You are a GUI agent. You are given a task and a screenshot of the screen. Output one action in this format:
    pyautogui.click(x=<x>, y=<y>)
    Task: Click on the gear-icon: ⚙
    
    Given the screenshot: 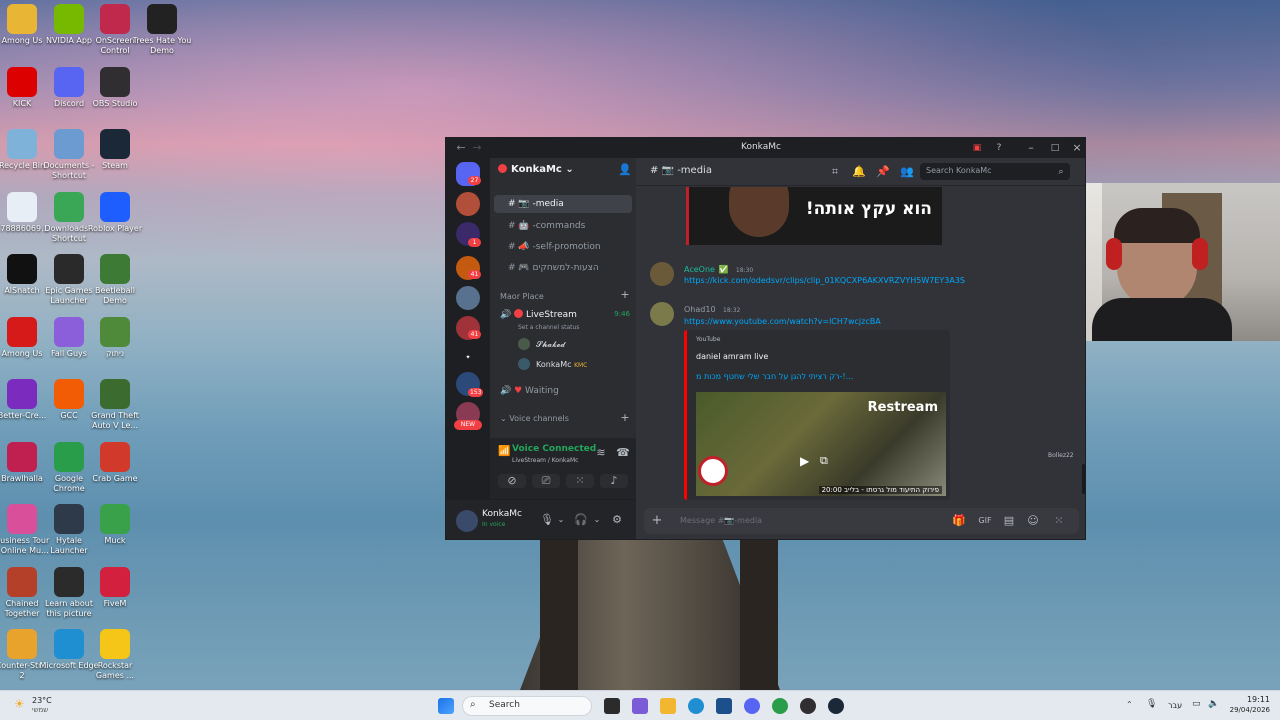 What is the action you would take?
    pyautogui.click(x=617, y=520)
    